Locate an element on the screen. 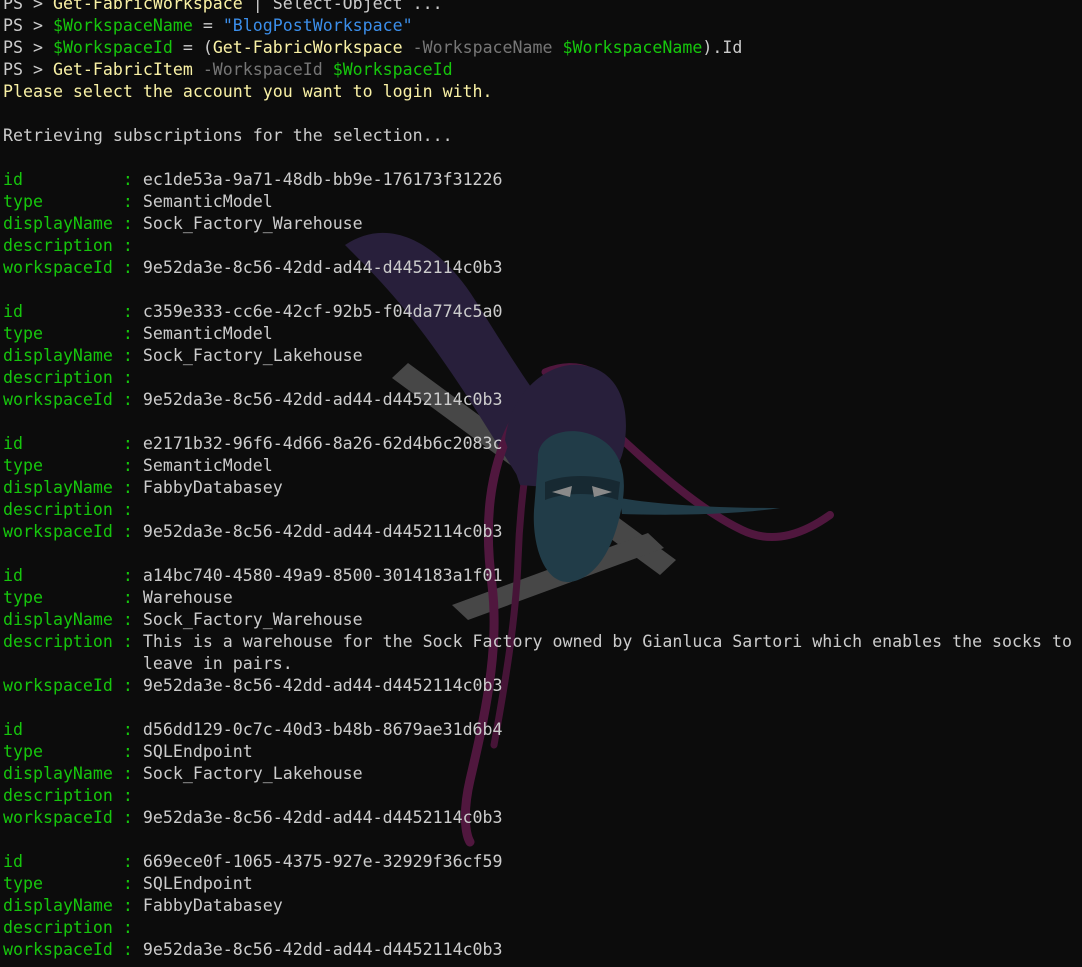 The image size is (1082, 967). field-value-id: c359e333-cc6e-42cf-92b5-f04da774c5a0 is located at coordinates (322, 311).